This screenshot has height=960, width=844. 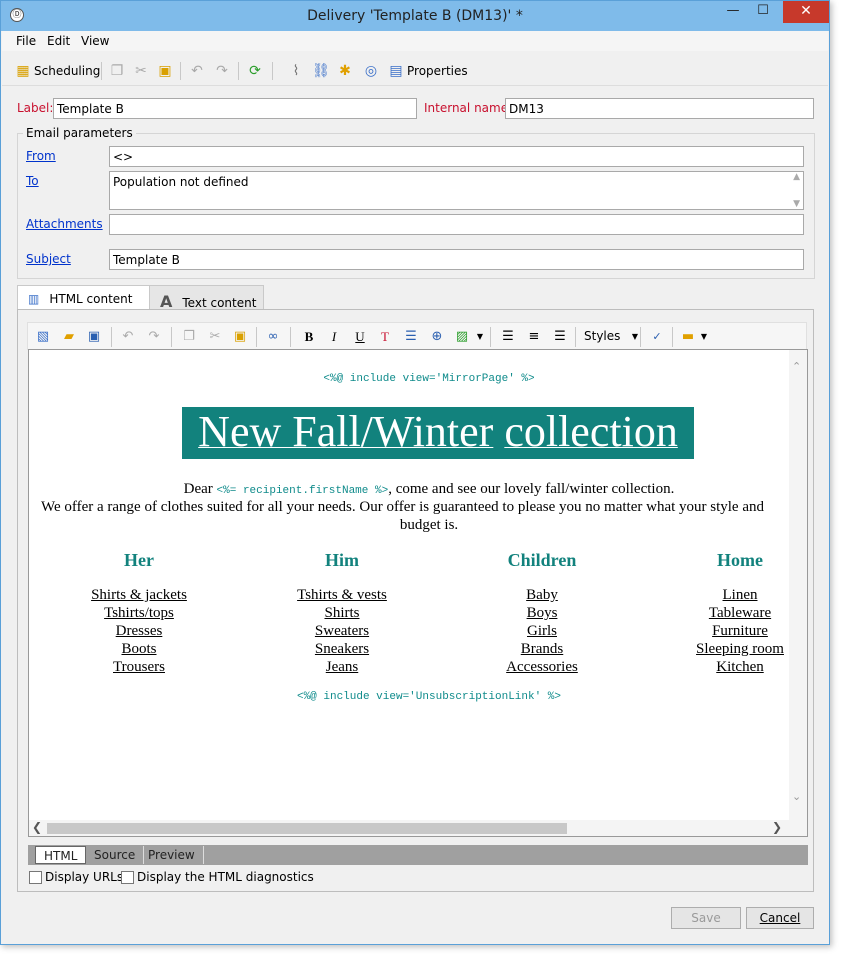 What do you see at coordinates (342, 667) in the screenshot?
I see `category-link: Jeans` at bounding box center [342, 667].